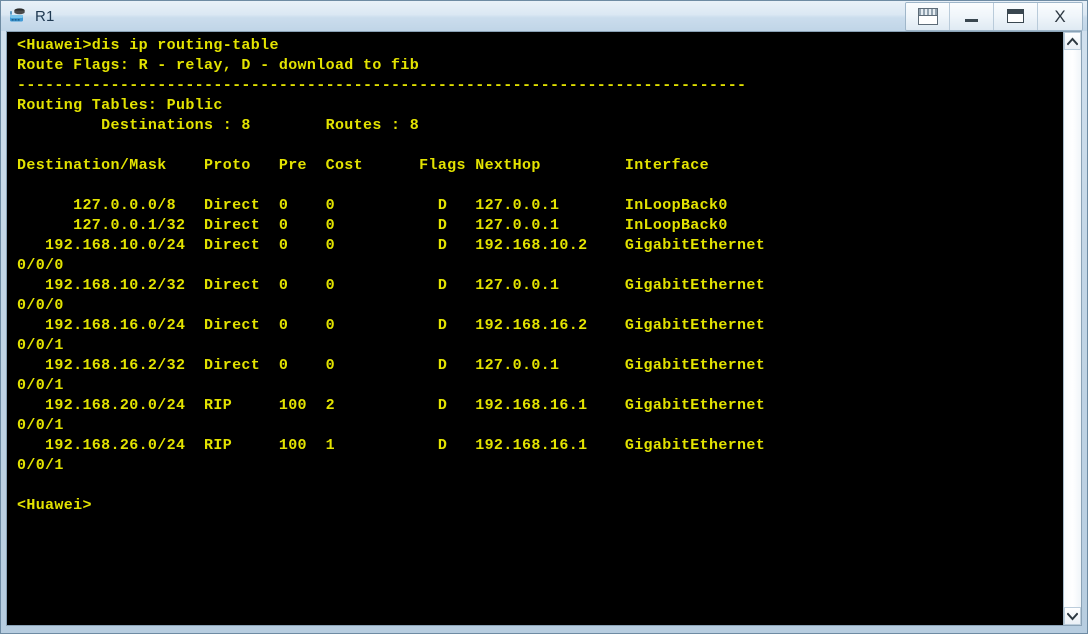  I want to click on window-title: R1, so click(45, 16).